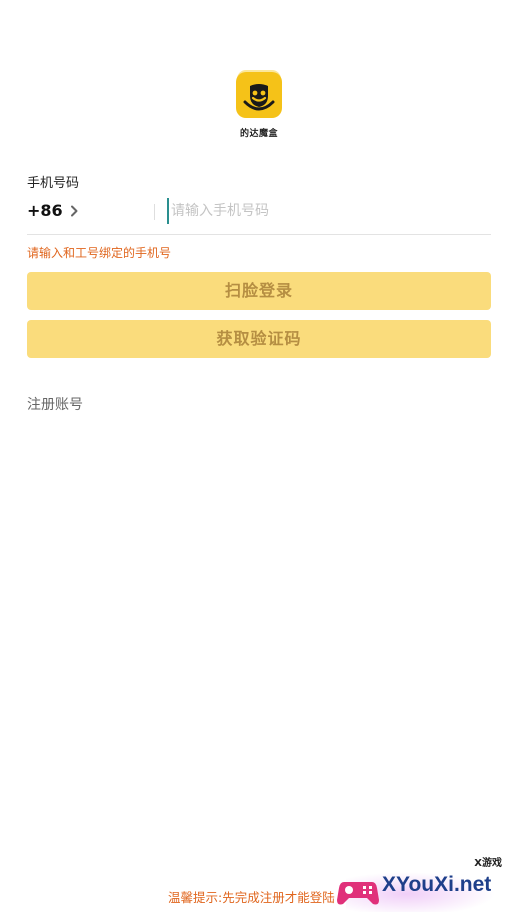 This screenshot has height=920, width=518. Describe the element at coordinates (154, 212) in the screenshot. I see `input-divider` at that location.